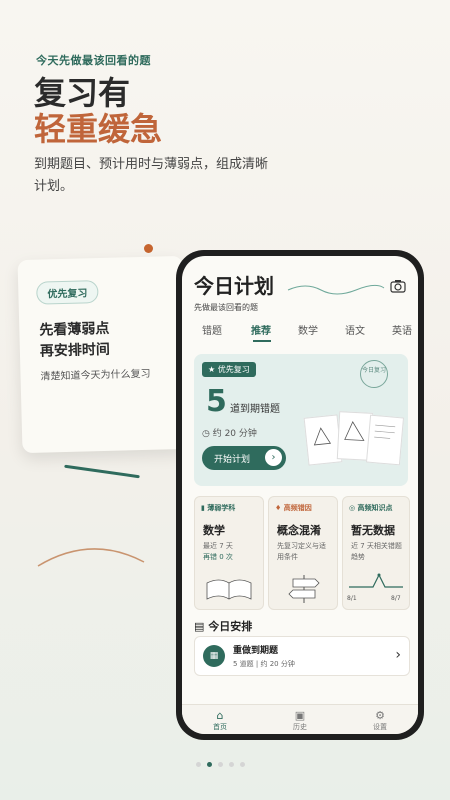 This screenshot has height=800, width=450. Describe the element at coordinates (380, 715) in the screenshot. I see `gear-icon: ⚙` at that location.